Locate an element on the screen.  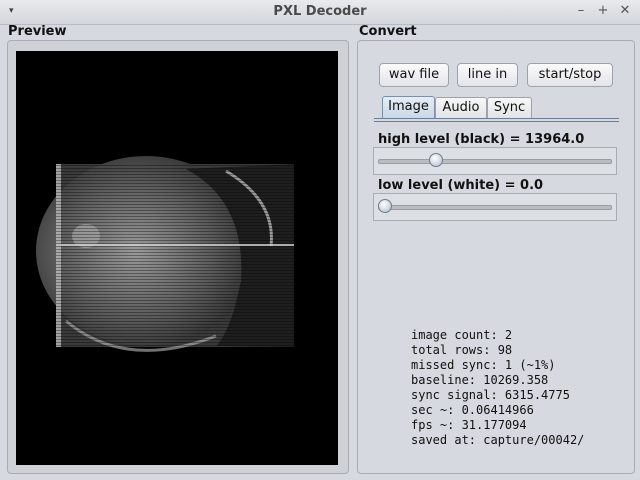
minimize-button: – is located at coordinates (581, 10).